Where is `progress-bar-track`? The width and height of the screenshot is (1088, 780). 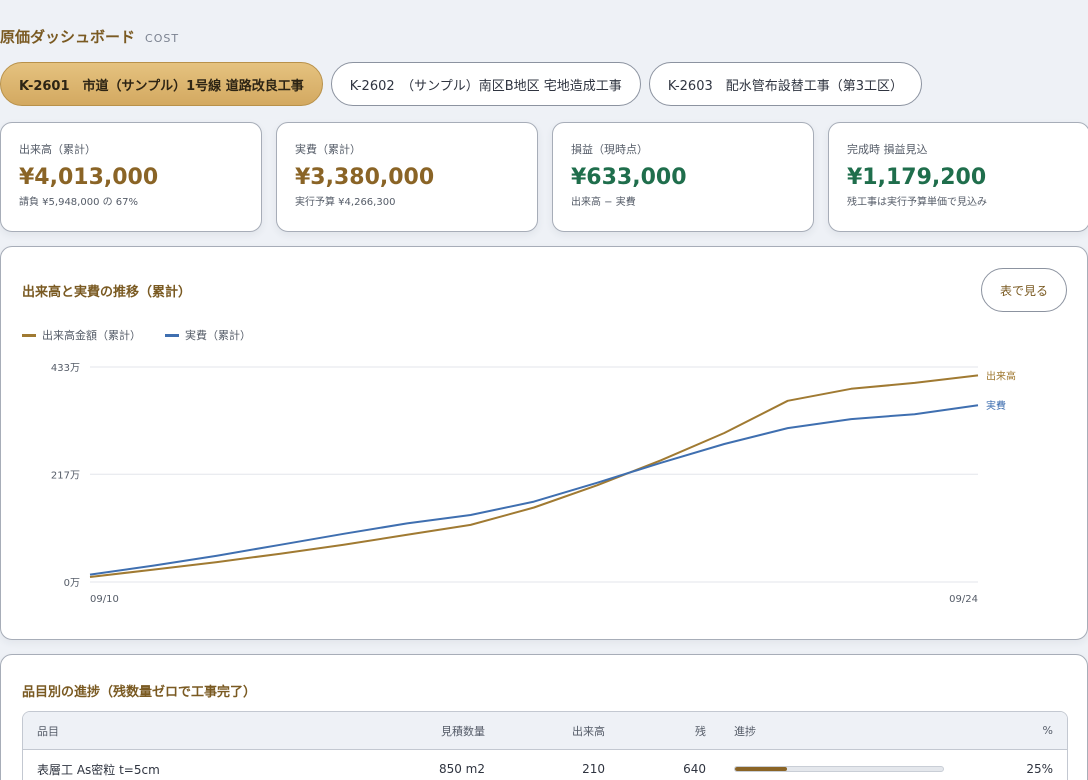
progress-bar-track is located at coordinates (839, 769).